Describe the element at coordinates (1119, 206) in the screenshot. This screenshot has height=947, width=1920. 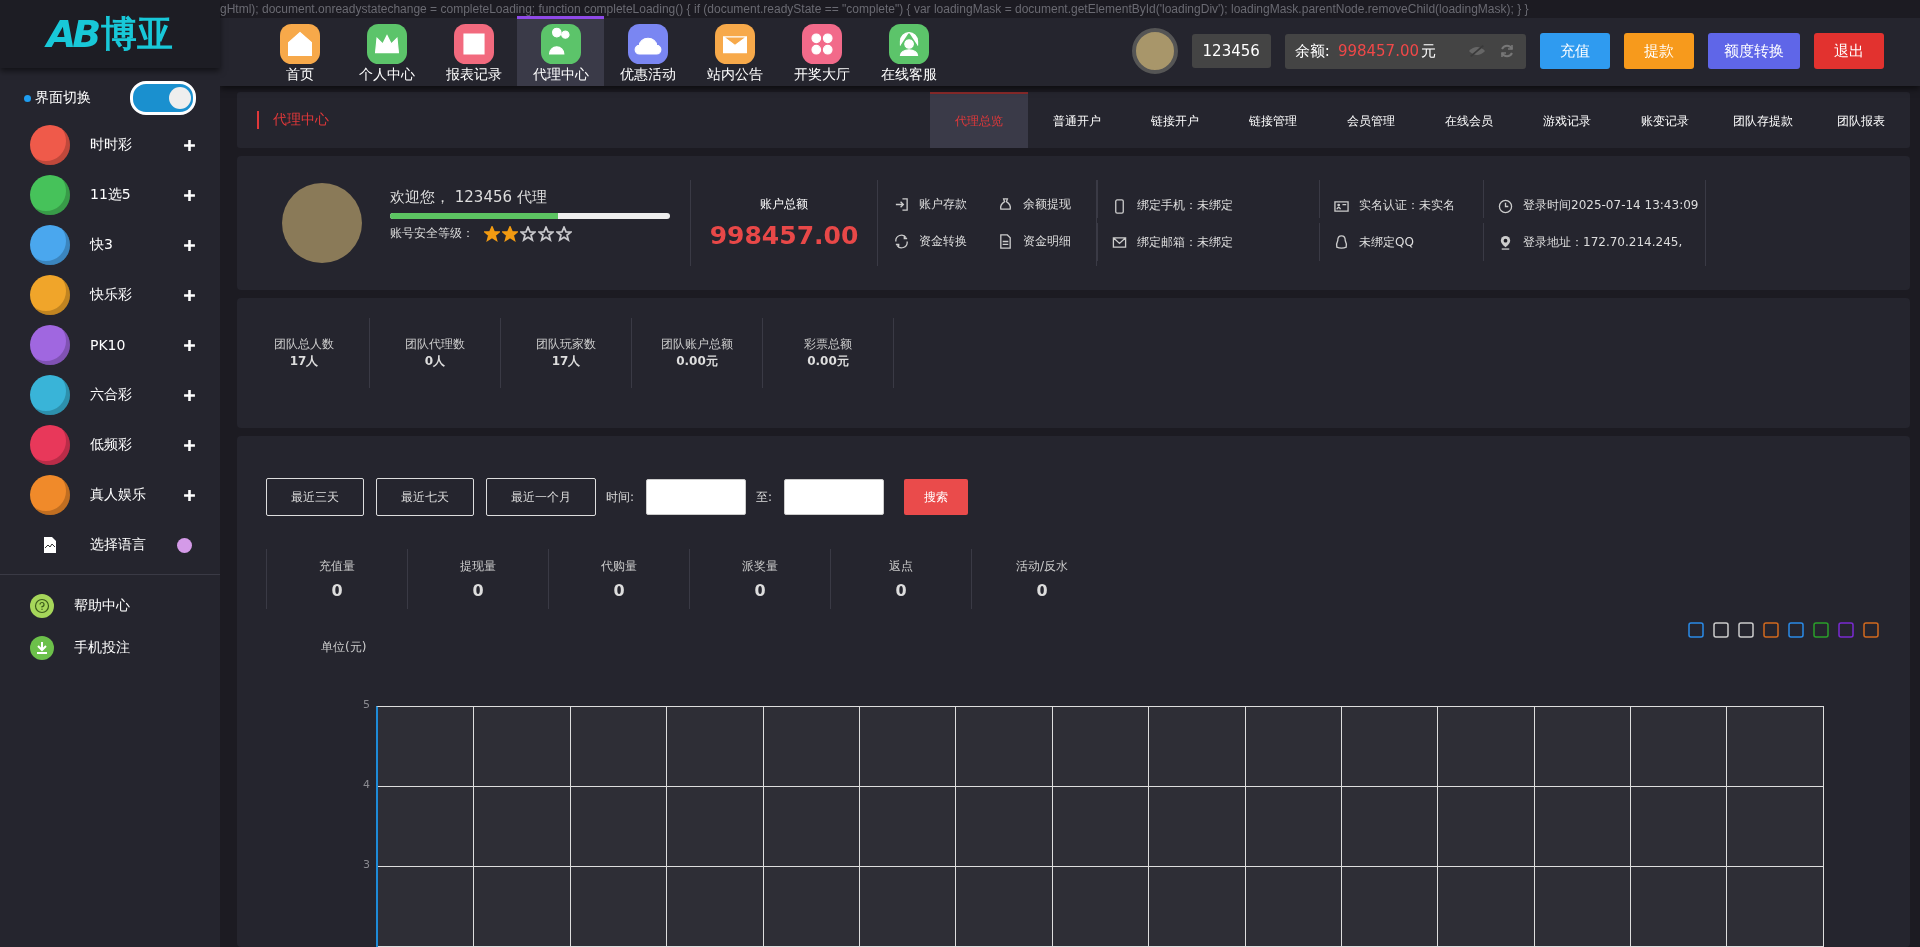
I see `phone-icon` at that location.